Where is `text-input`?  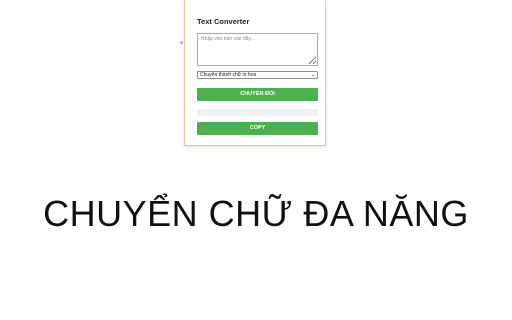
text-input is located at coordinates (257, 49).